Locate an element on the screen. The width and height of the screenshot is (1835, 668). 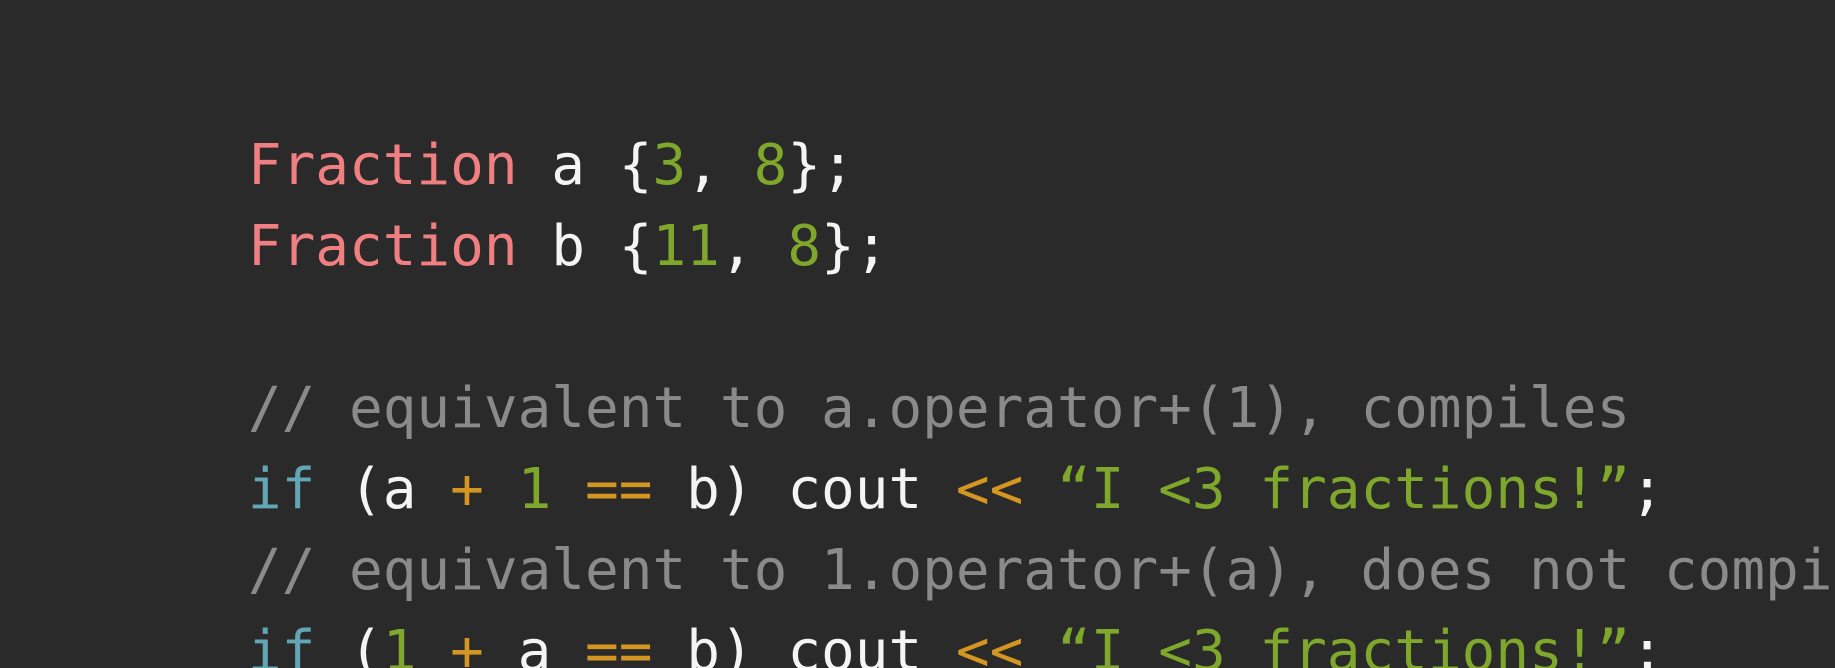
code-token: 11 is located at coordinates (686, 246).